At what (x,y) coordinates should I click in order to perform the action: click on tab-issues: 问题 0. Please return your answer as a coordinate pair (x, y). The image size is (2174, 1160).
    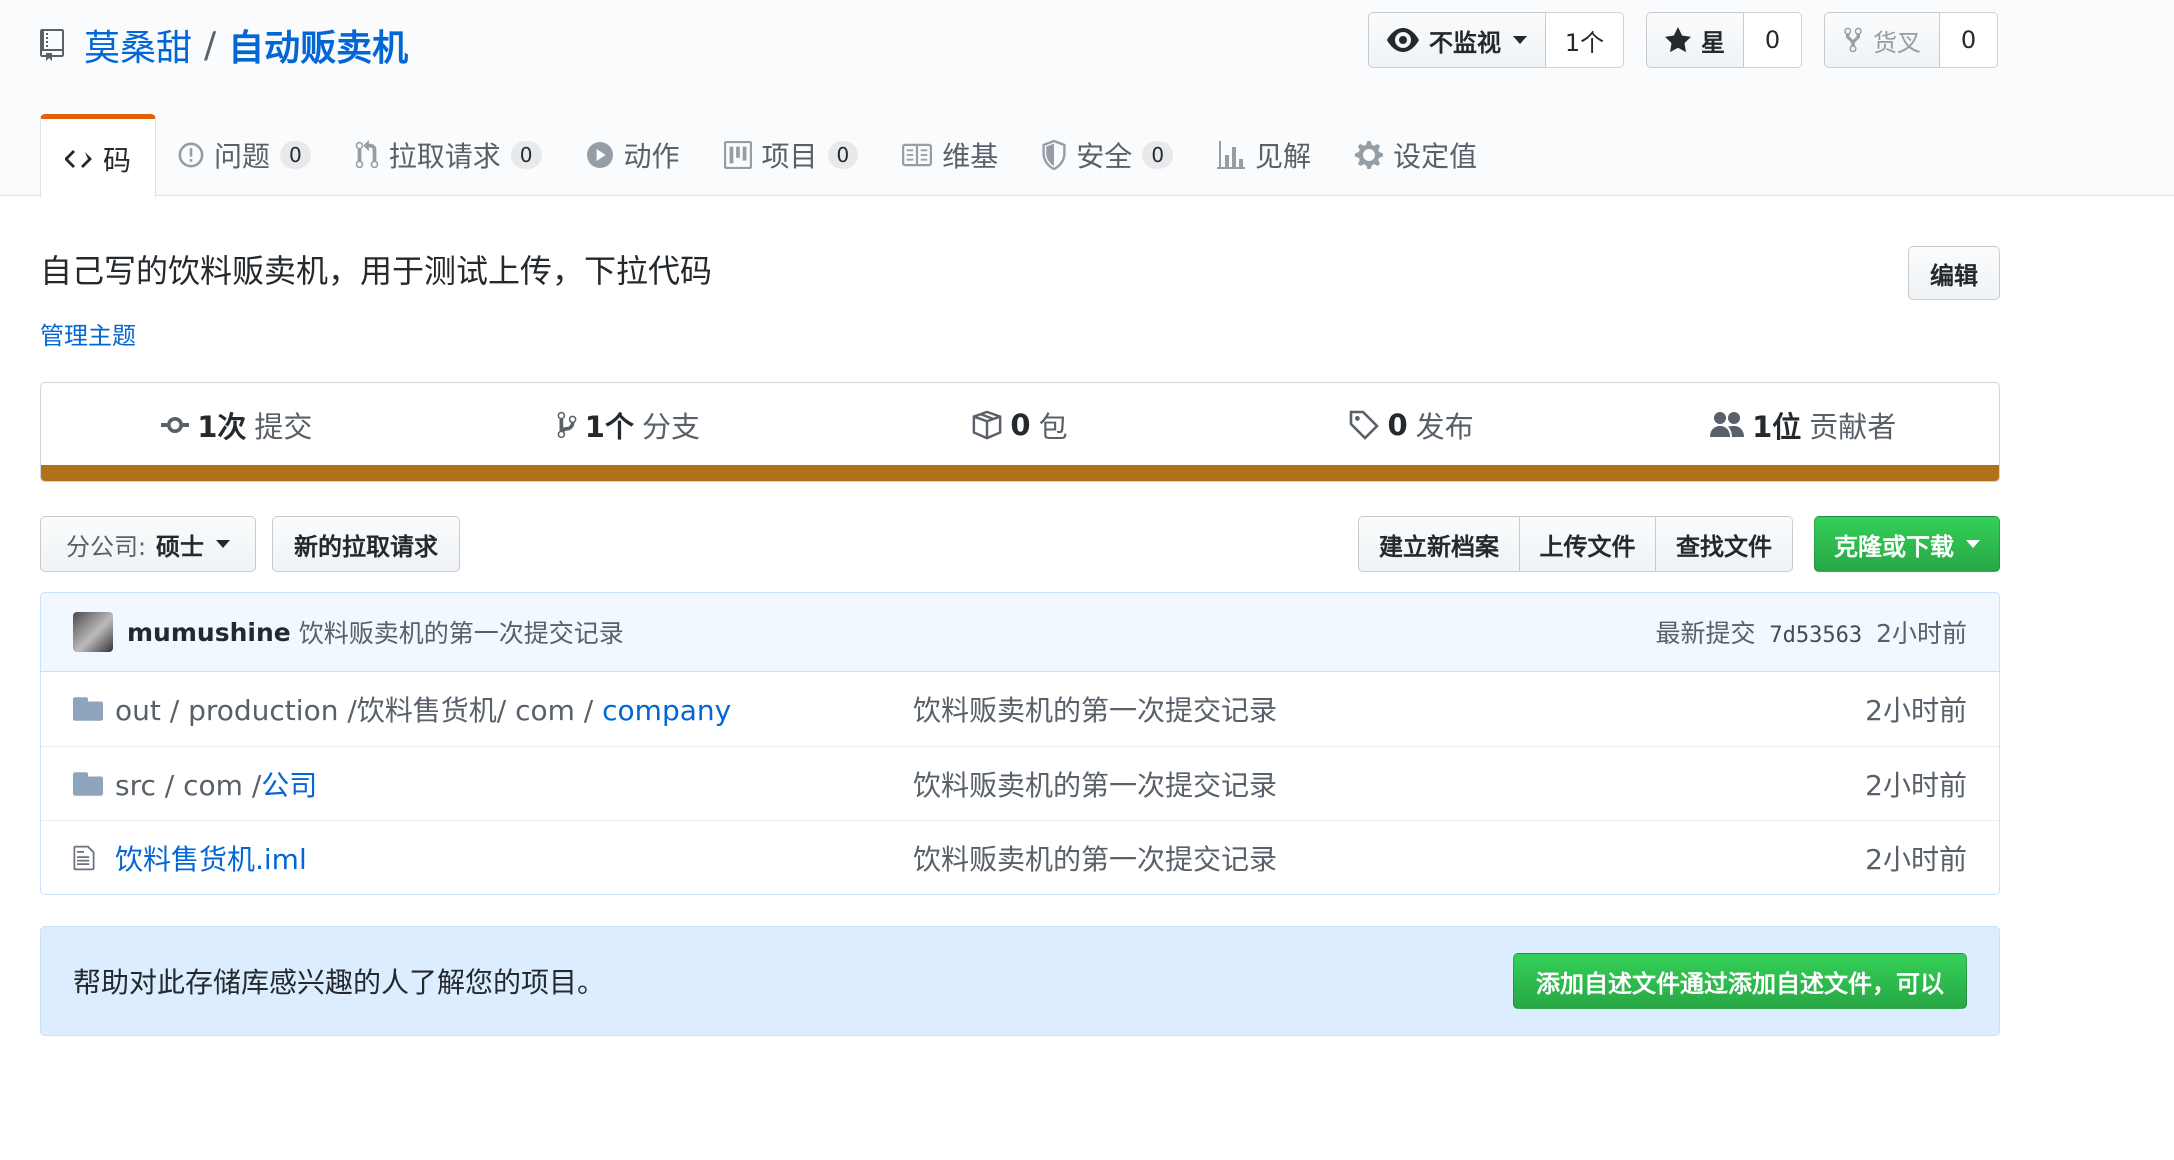
    Looking at the image, I should click on (244, 155).